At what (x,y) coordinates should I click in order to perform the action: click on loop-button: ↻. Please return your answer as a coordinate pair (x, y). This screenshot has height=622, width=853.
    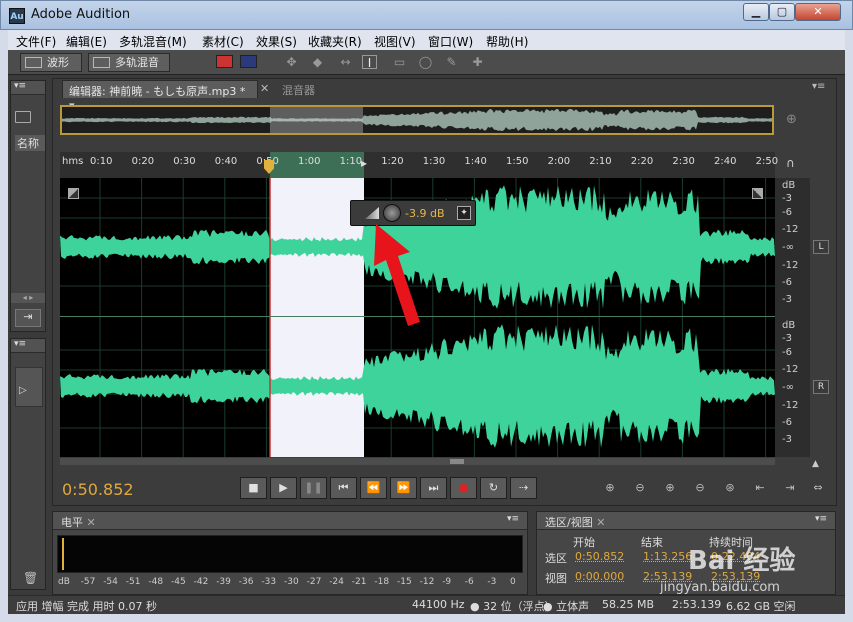
    Looking at the image, I should click on (493, 488).